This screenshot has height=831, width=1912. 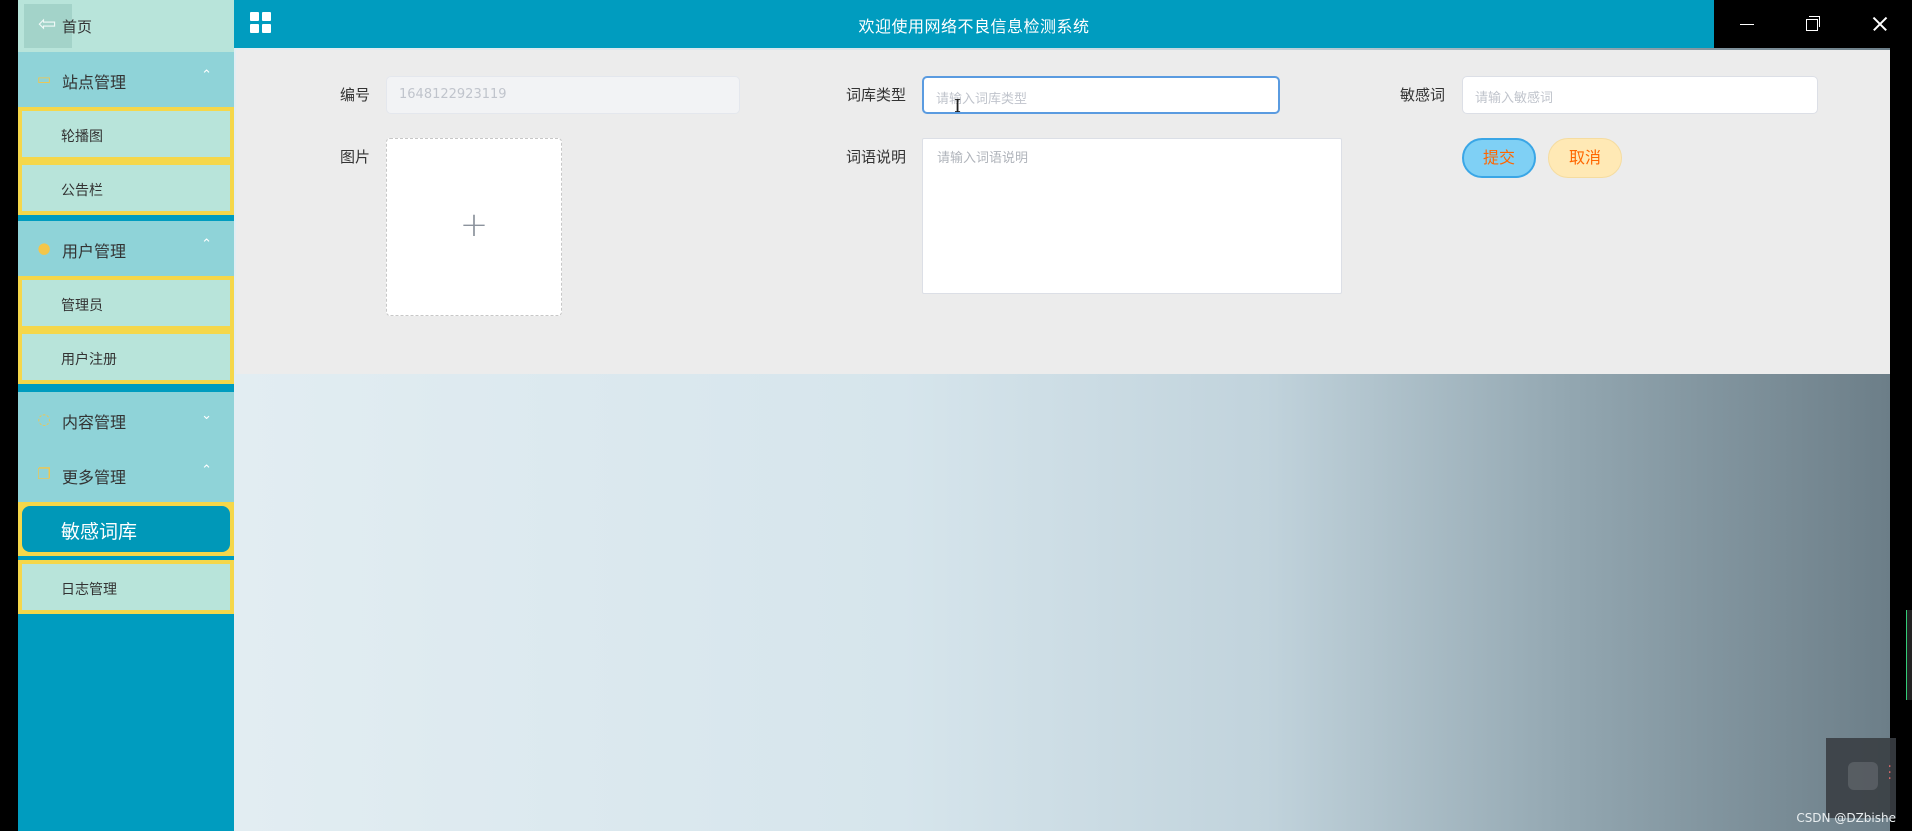 I want to click on close-button, so click(x=1879, y=24).